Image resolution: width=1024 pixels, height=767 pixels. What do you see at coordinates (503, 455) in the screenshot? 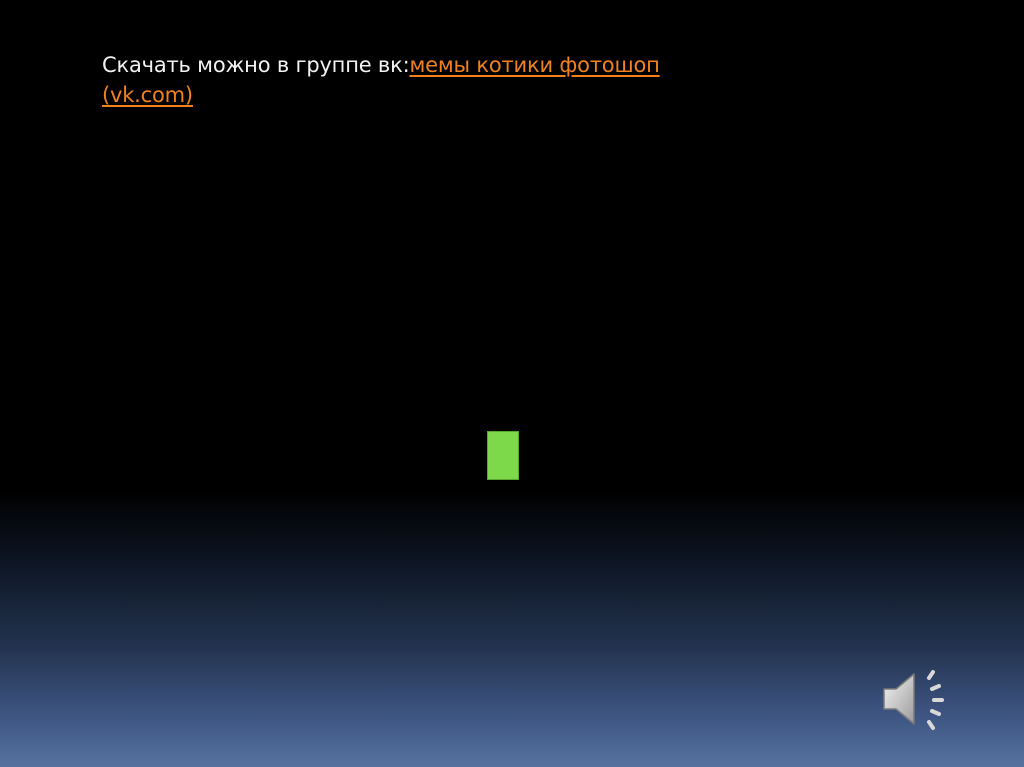
I see `green-rectangle` at bounding box center [503, 455].